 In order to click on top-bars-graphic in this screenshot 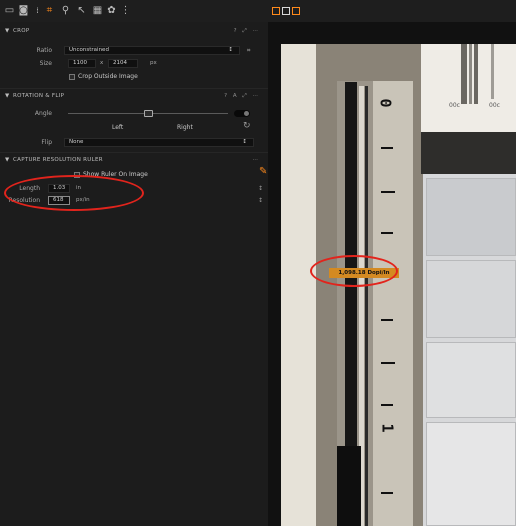, I will do `click(477, 74)`.